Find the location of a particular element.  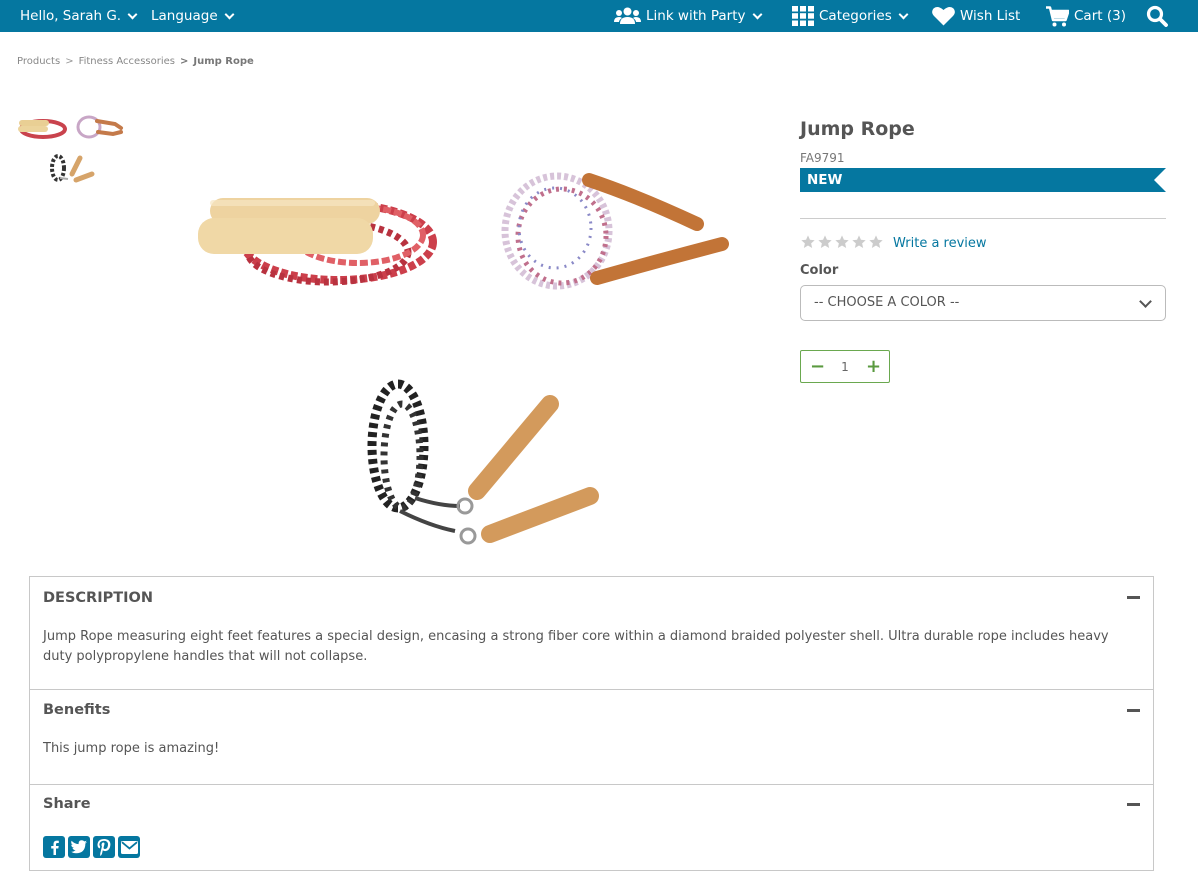

pinterest-icon is located at coordinates (104, 847).